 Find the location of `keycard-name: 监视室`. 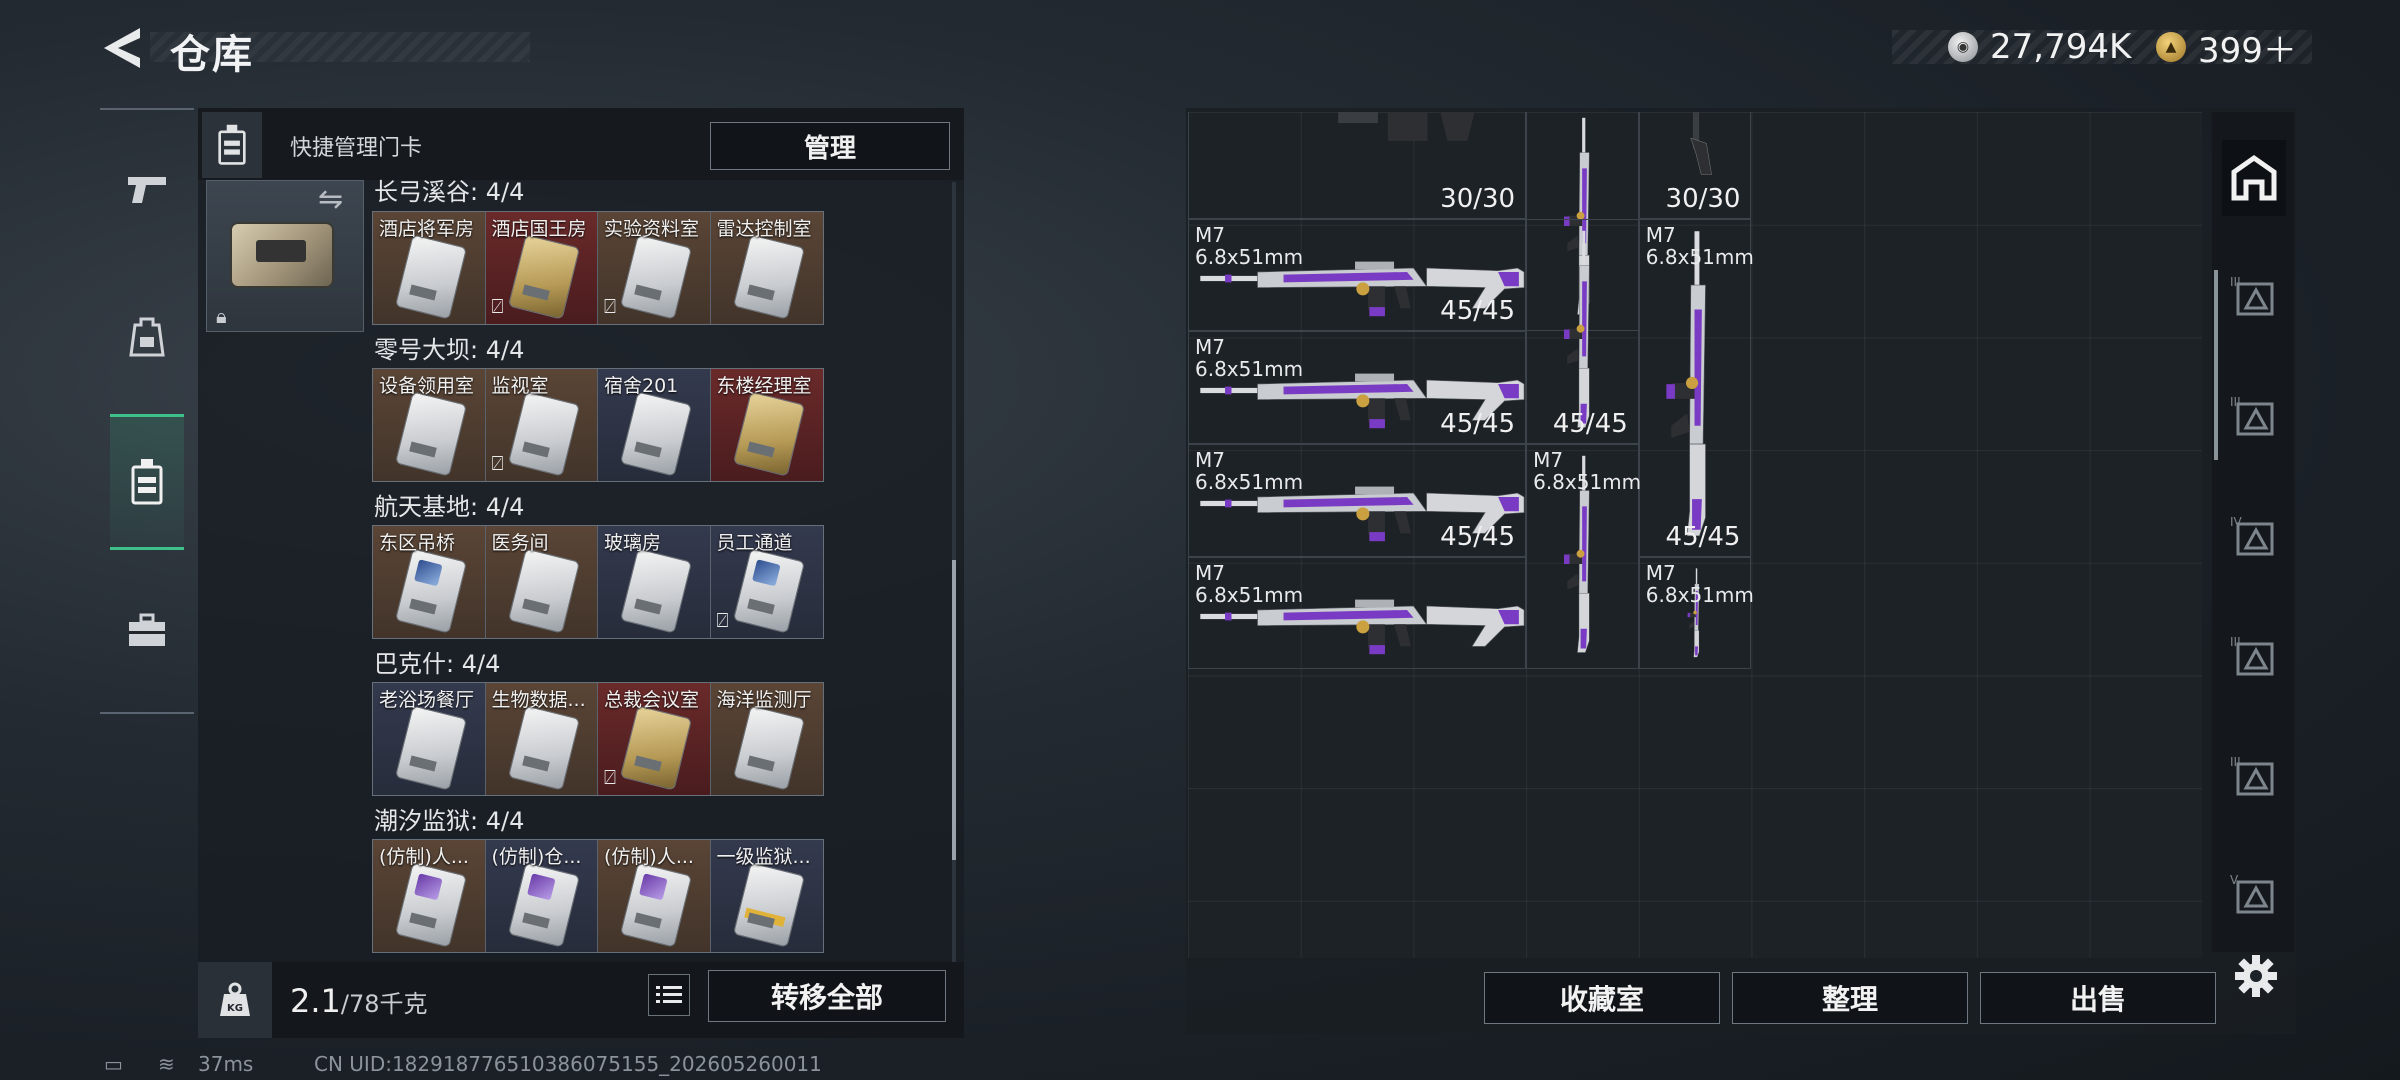

keycard-name: 监视室 is located at coordinates (520, 386).